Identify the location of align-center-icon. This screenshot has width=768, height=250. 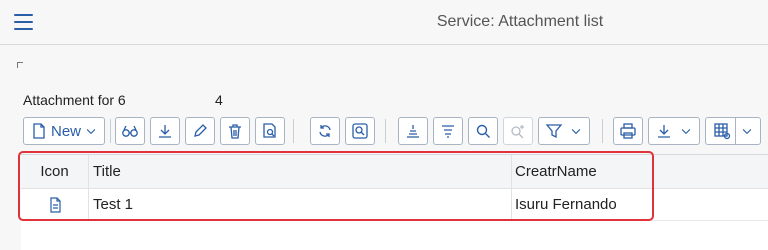
(413, 131).